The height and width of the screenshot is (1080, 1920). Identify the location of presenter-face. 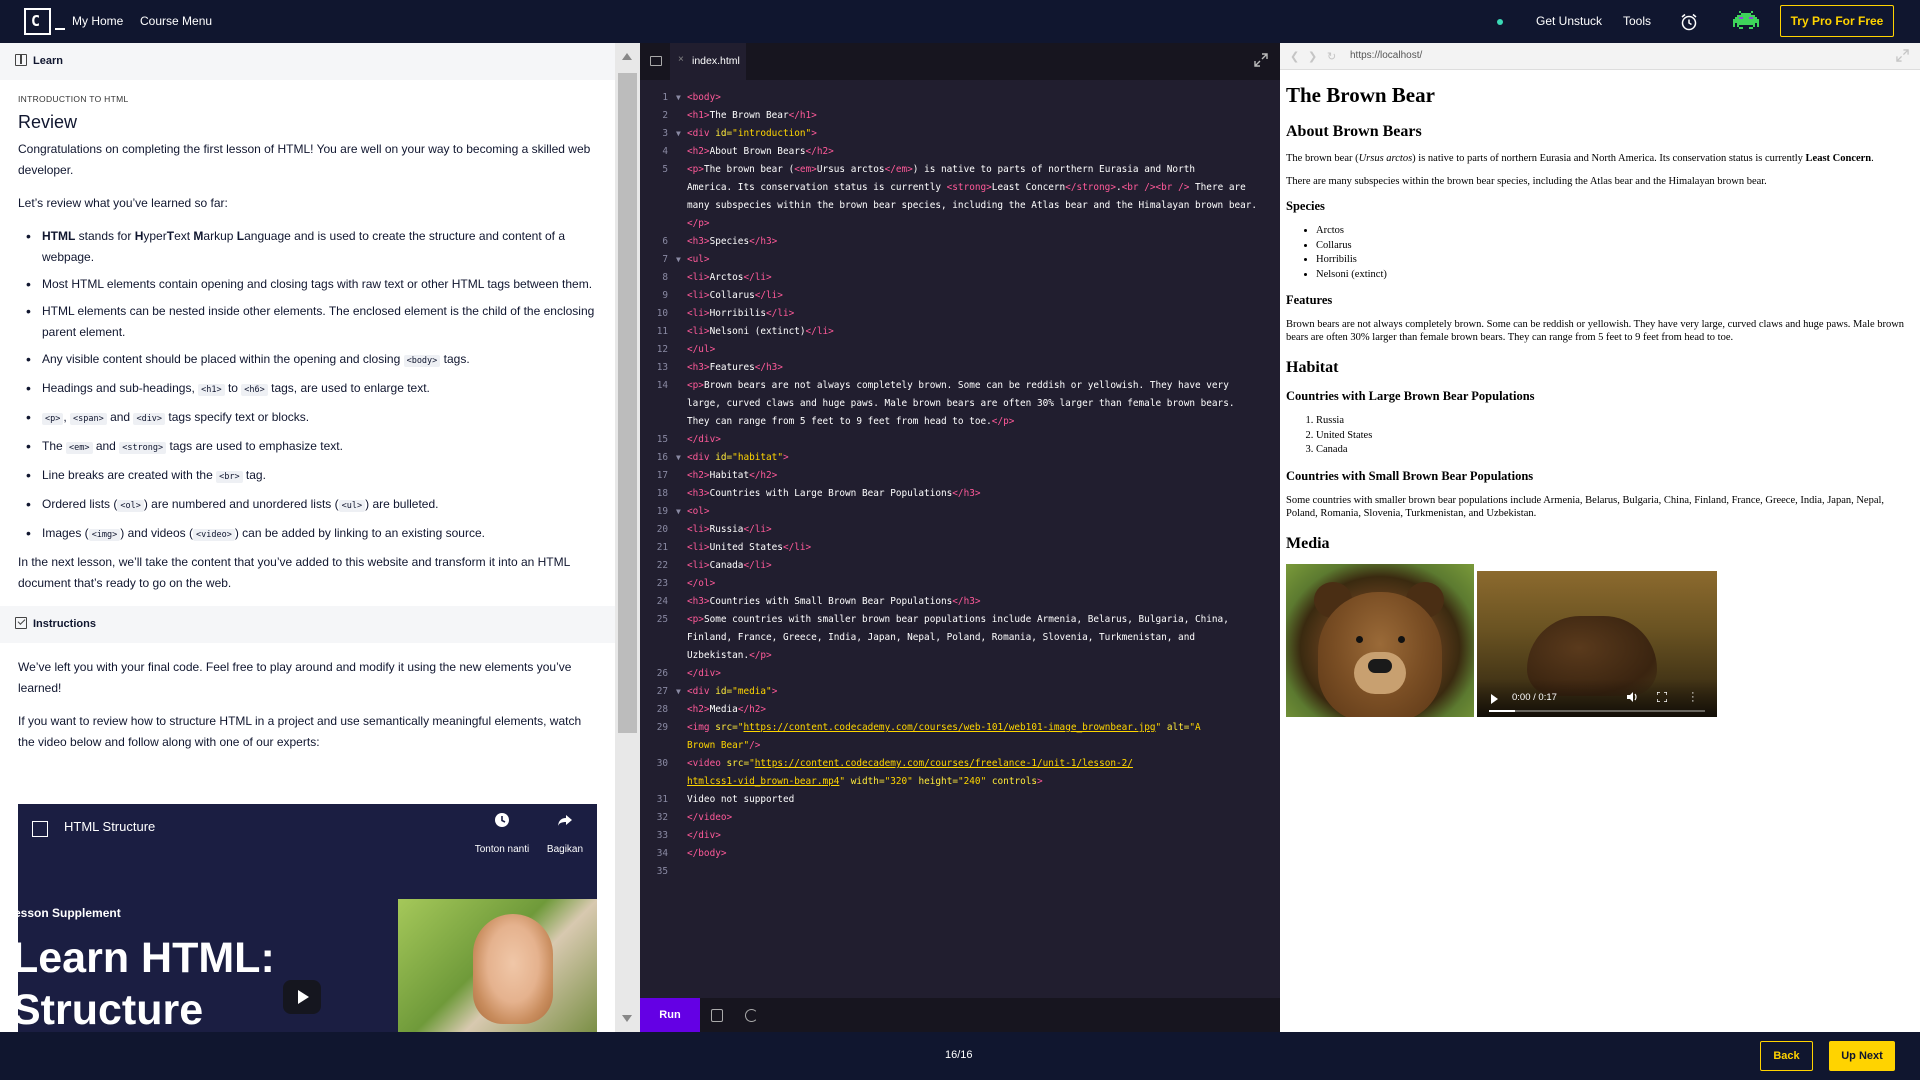
(513, 969).